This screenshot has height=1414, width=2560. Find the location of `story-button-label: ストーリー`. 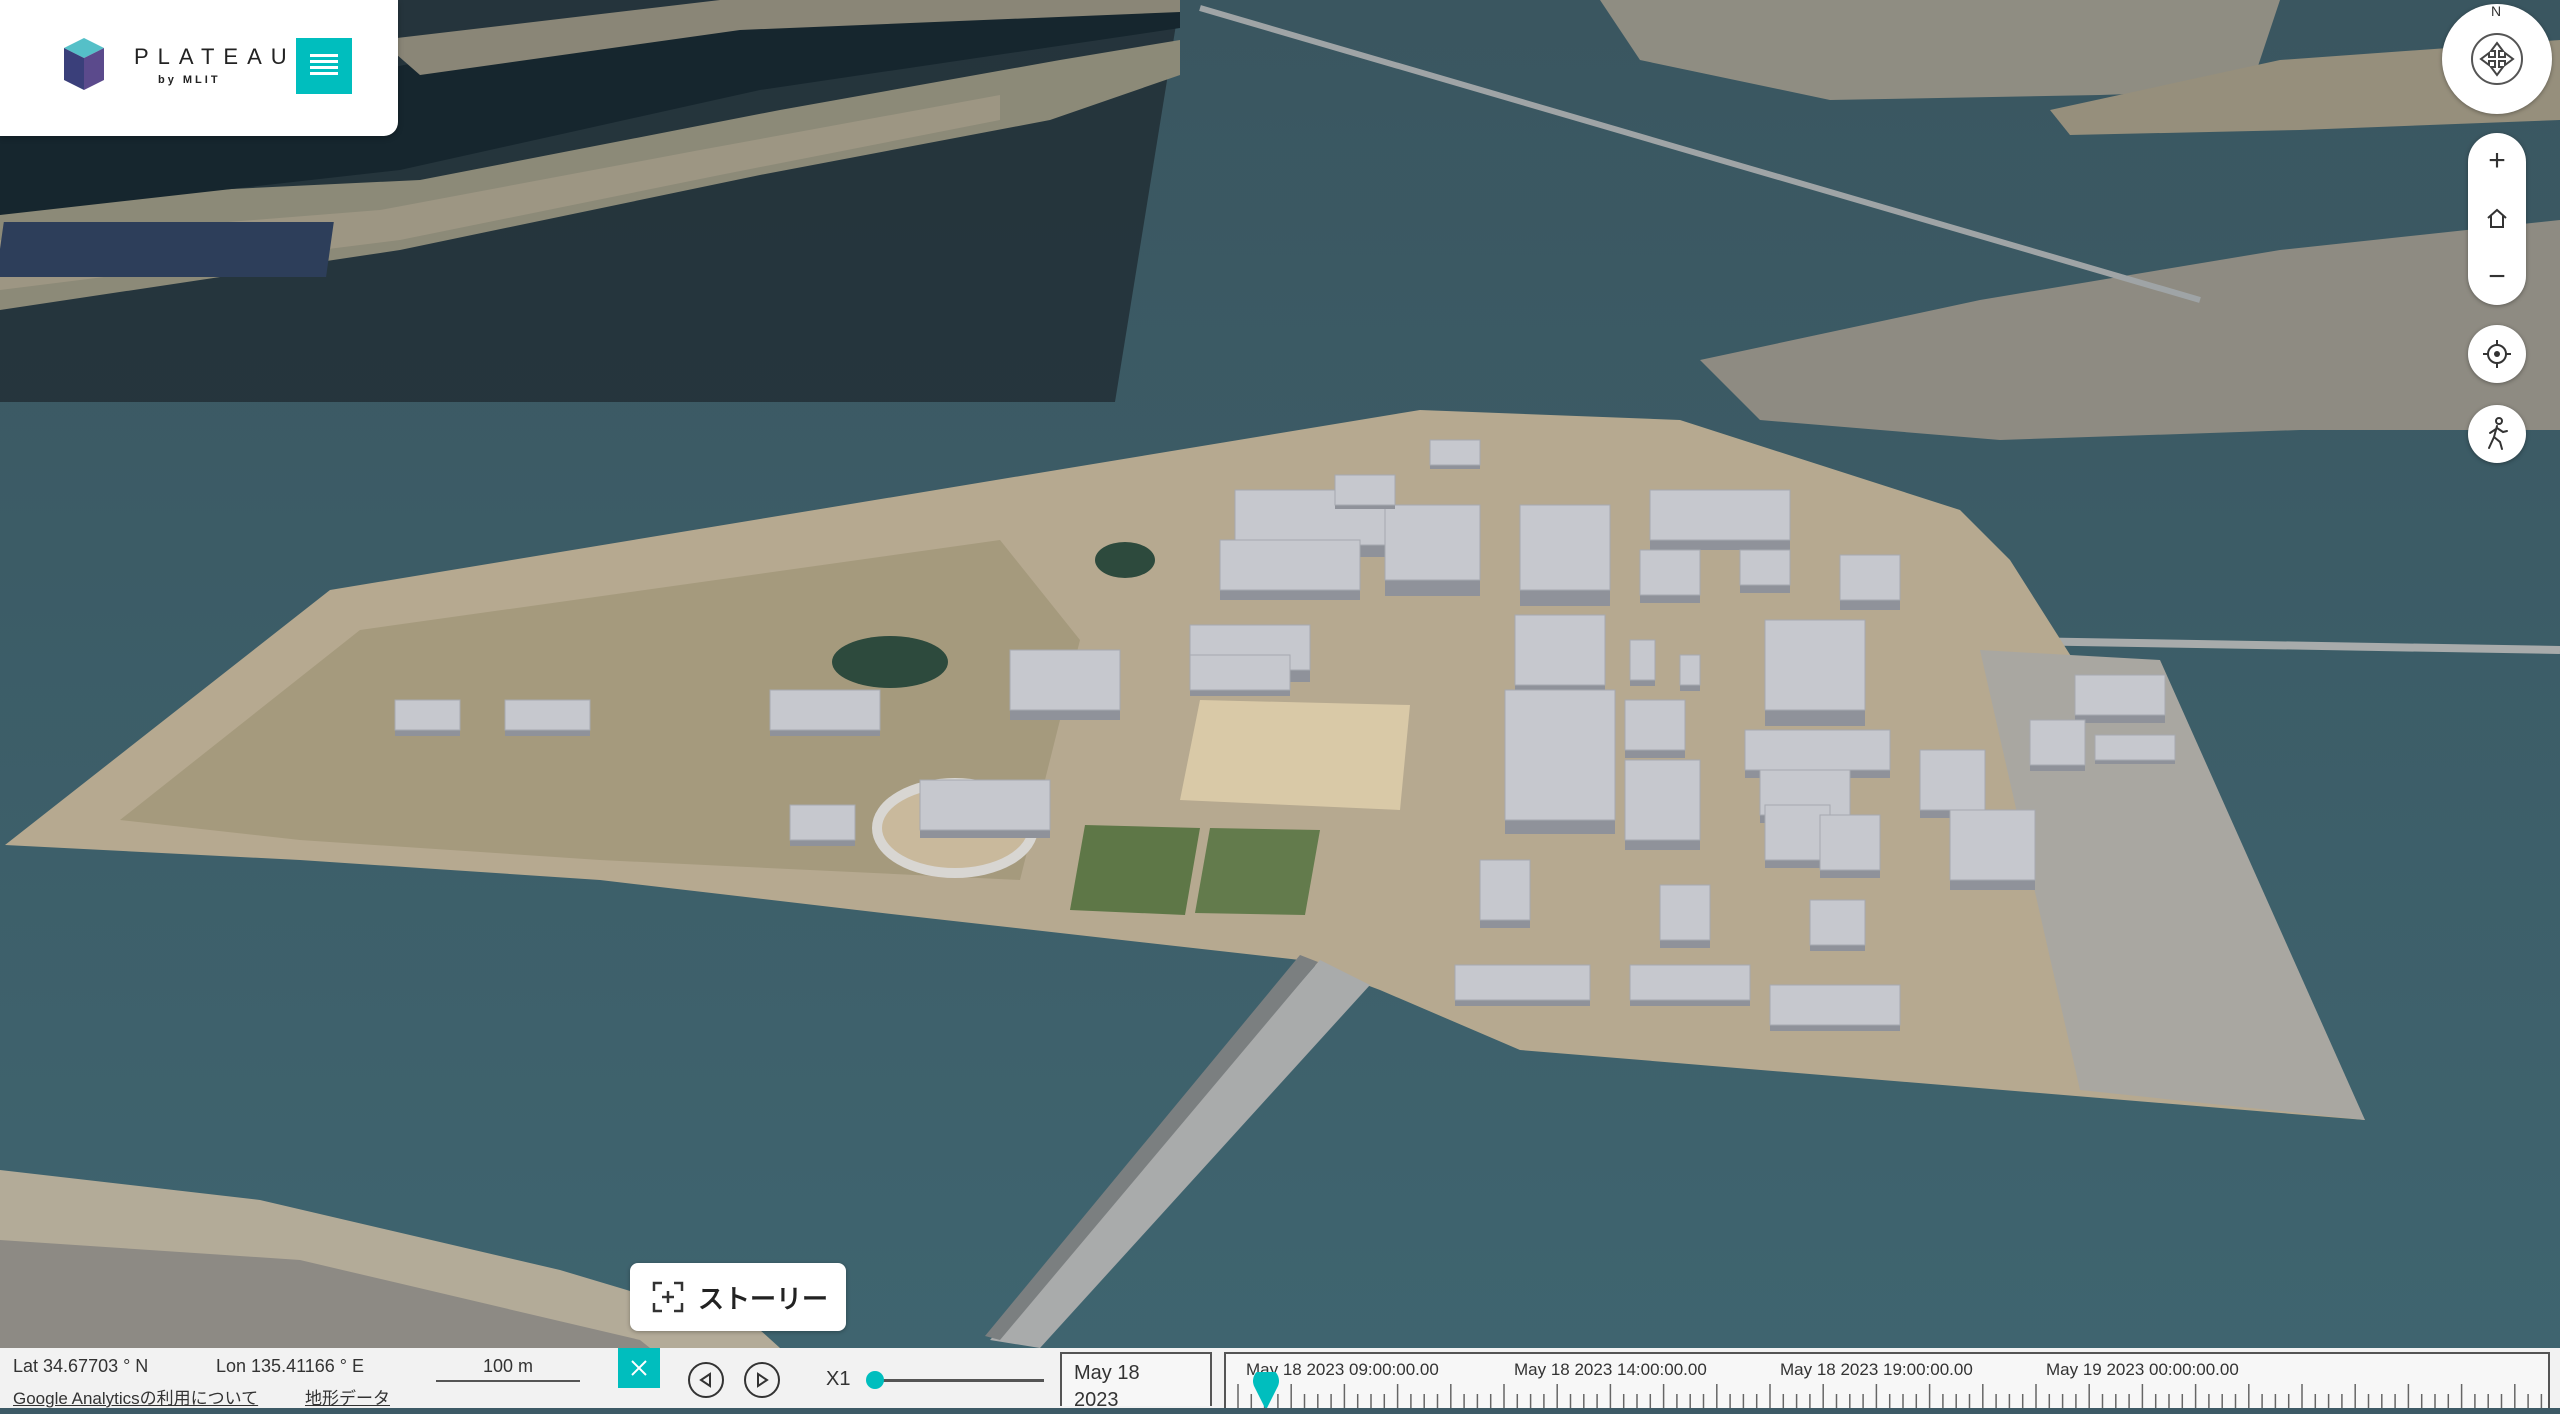

story-button-label: ストーリー is located at coordinates (763, 1298).